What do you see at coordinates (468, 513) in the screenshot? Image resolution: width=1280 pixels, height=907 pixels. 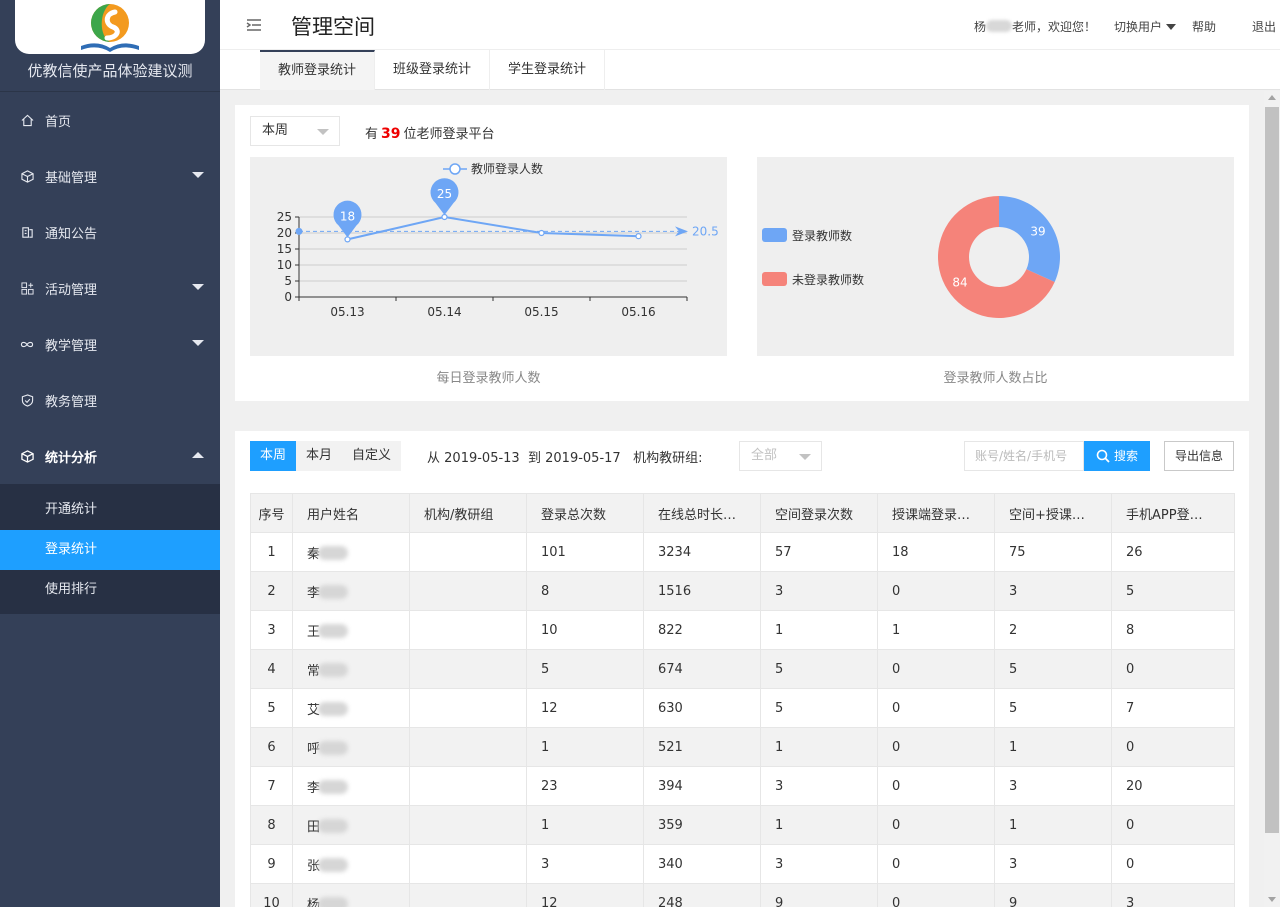 I see `column-header: 机构/教研组` at bounding box center [468, 513].